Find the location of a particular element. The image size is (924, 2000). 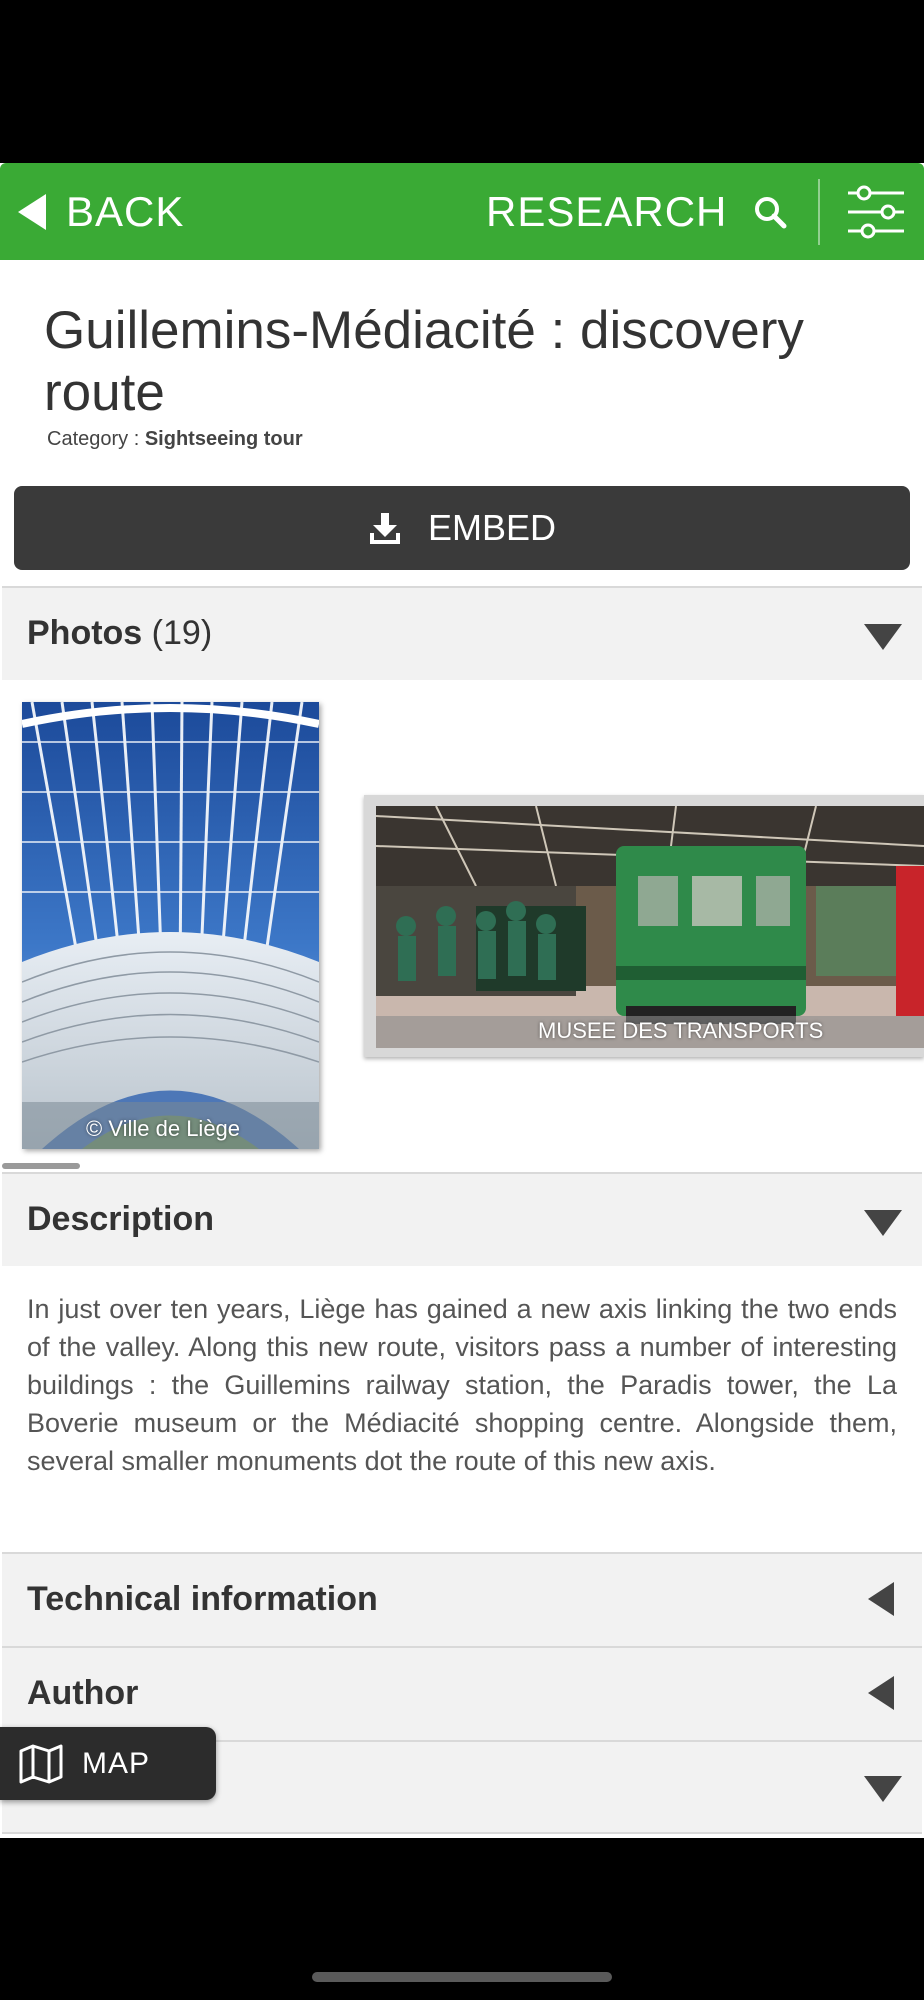

back-button: BACK is located at coordinates (101, 211).